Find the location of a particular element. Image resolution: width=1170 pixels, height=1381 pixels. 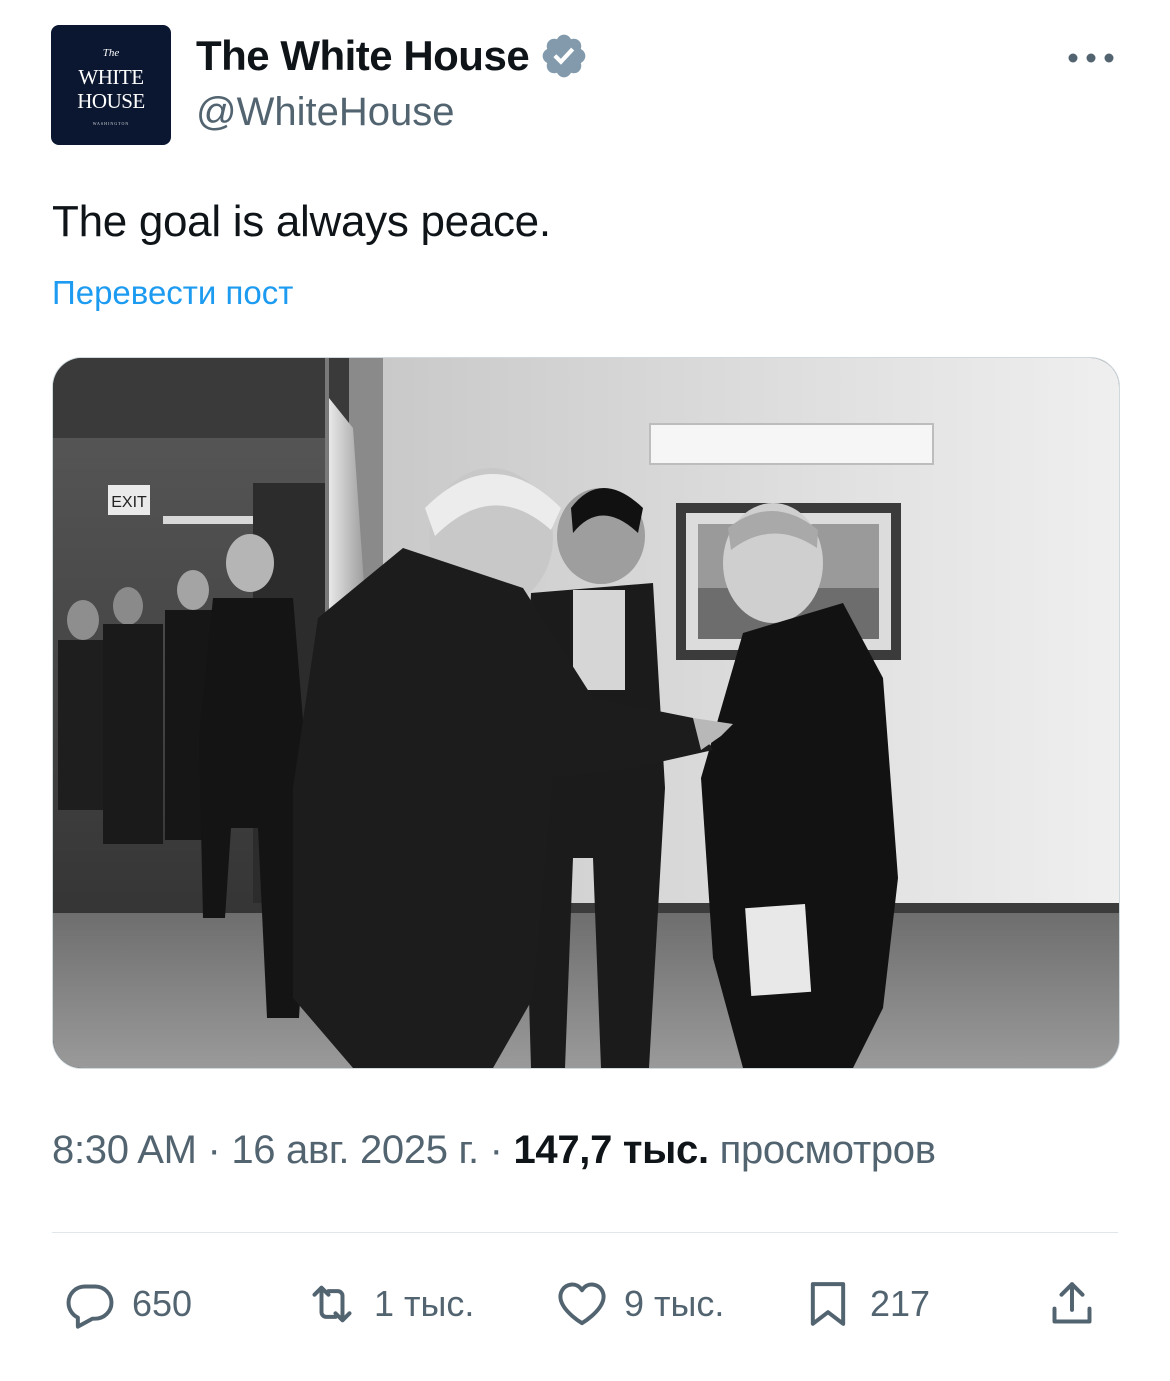

translate-link: Перевести пост is located at coordinates (172, 293).